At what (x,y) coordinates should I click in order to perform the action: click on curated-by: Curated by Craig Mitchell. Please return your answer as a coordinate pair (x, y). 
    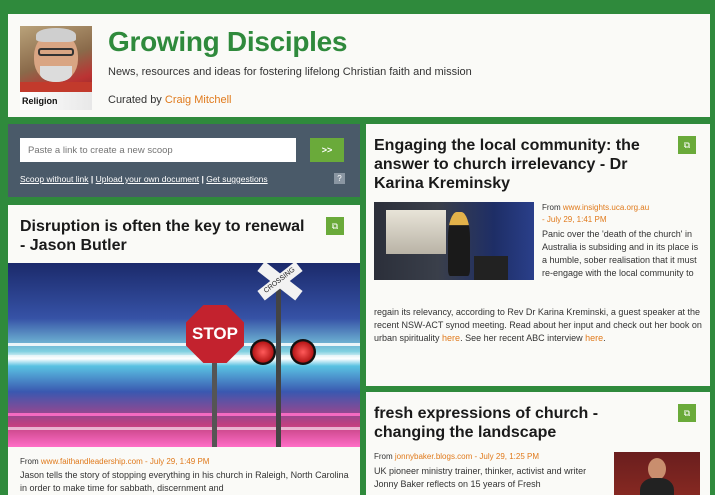
    Looking at the image, I should click on (170, 100).